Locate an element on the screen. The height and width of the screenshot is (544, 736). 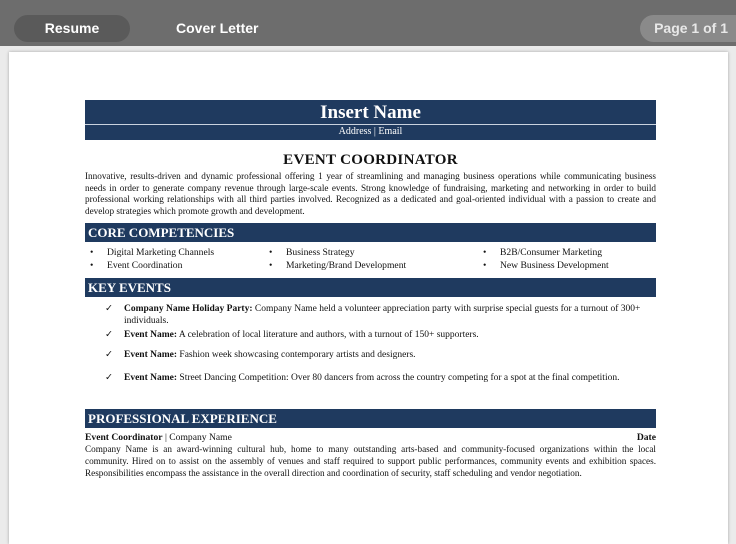
competency-item: Marketing/Brand Development is located at coordinates (346, 265).